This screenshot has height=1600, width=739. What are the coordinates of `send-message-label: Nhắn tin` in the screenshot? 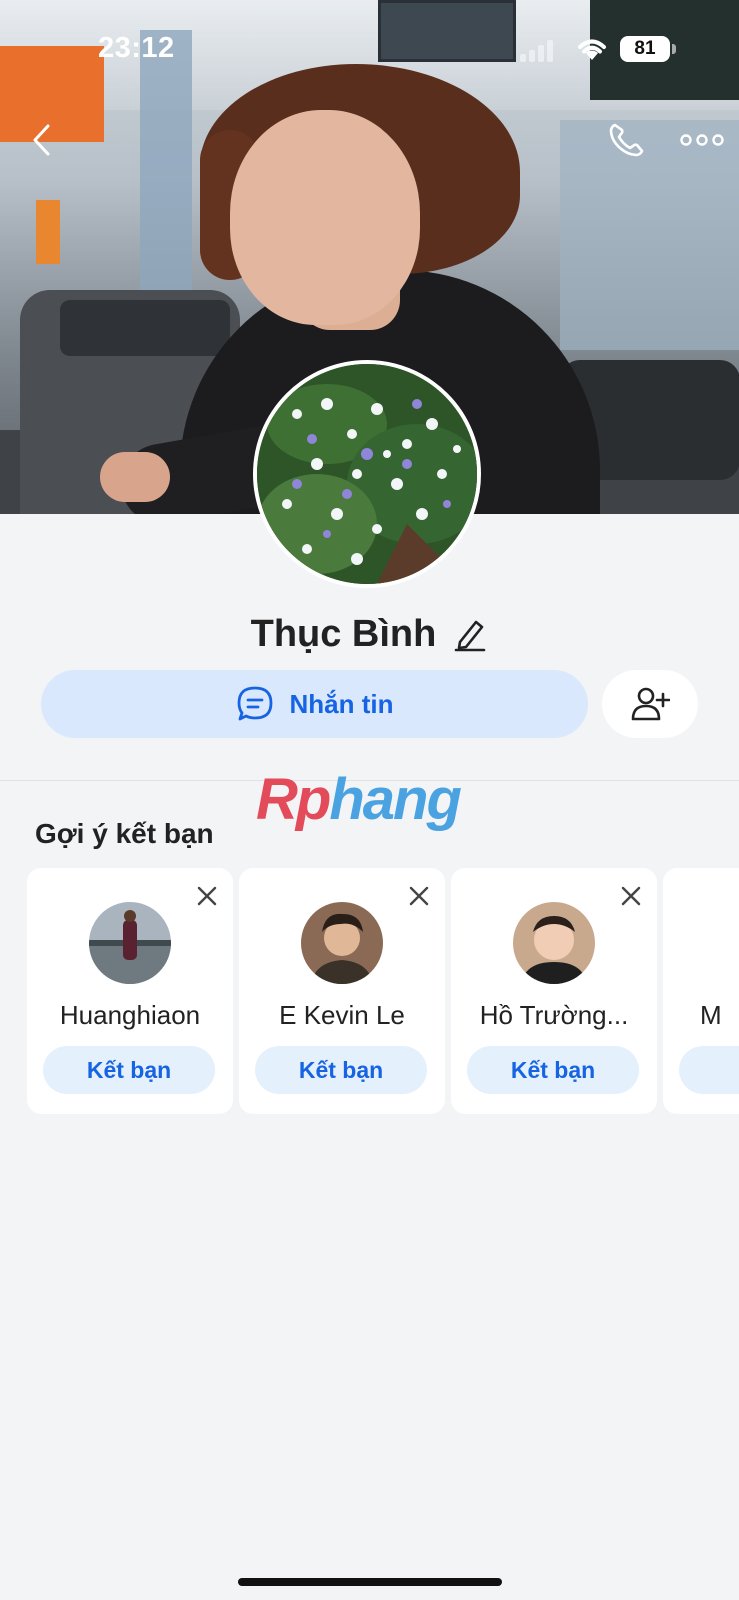 It's located at (341, 703).